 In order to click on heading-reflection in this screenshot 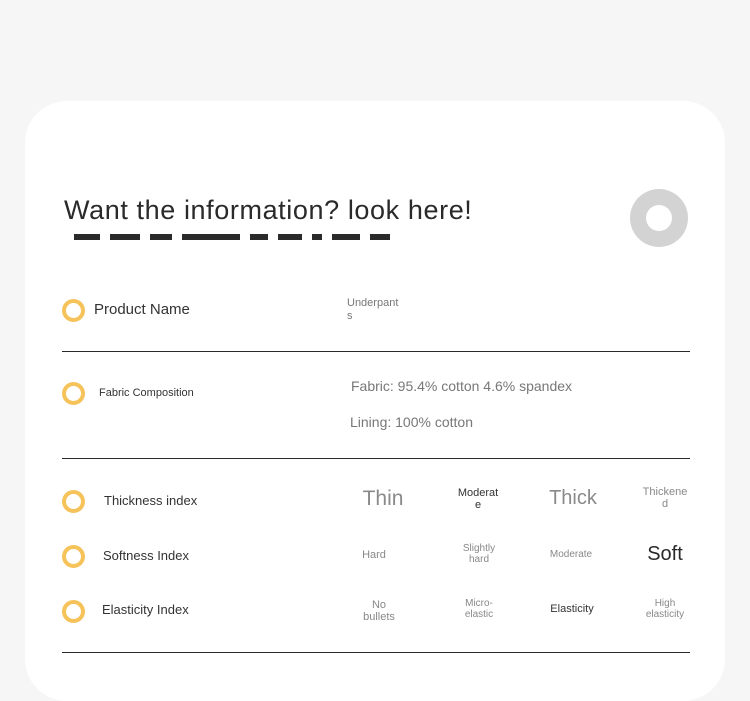, I will do `click(259, 237)`.